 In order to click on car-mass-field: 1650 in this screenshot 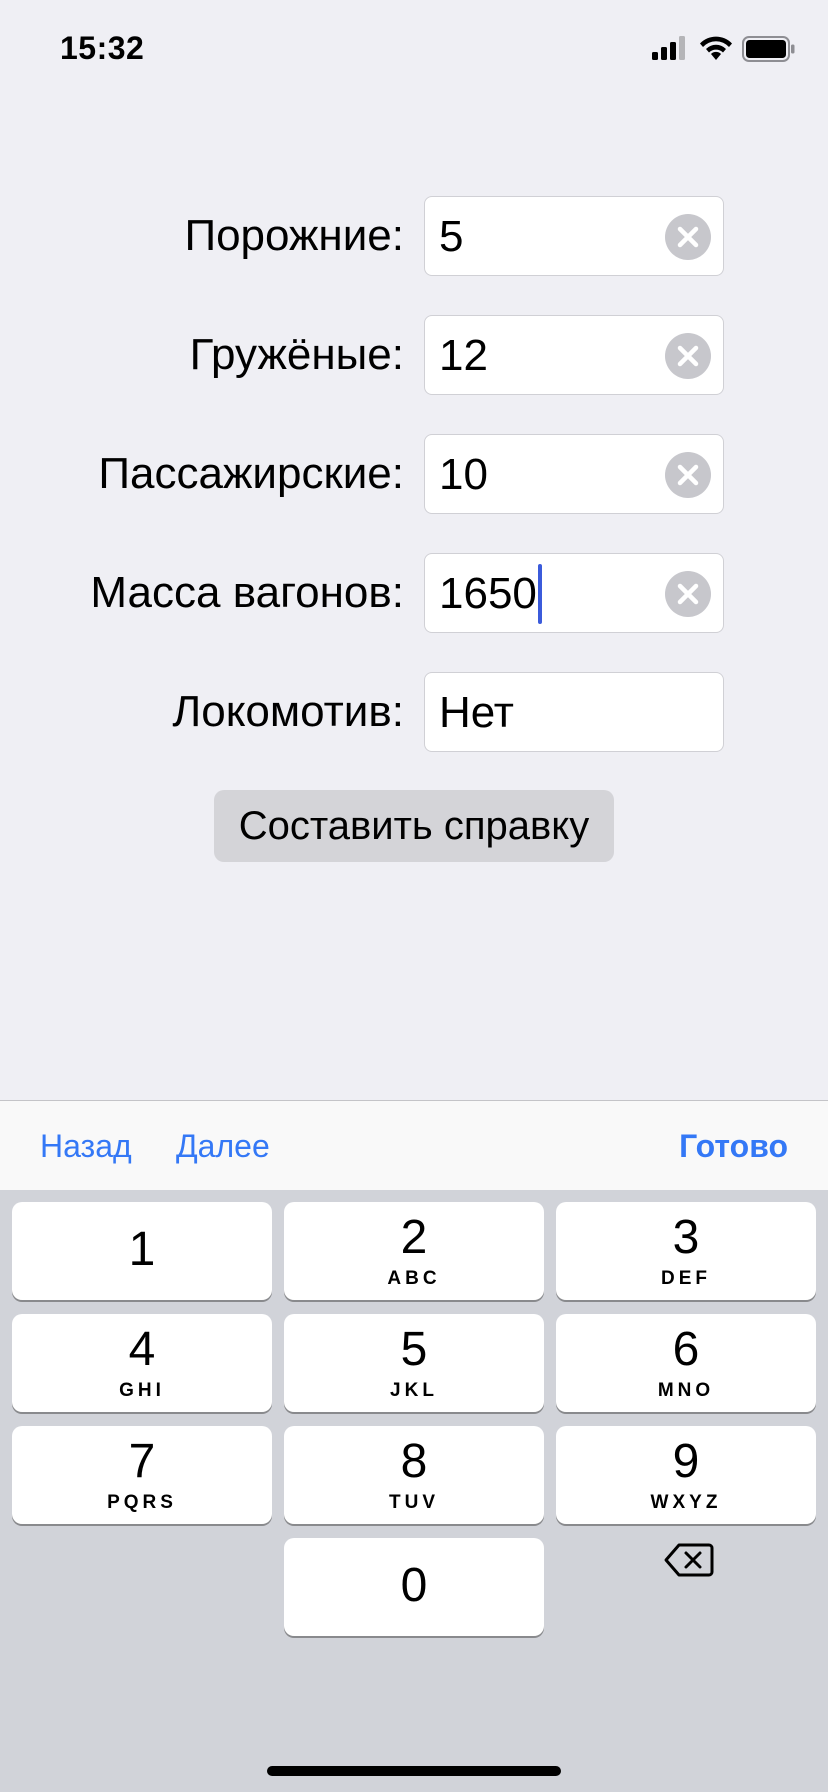, I will do `click(574, 593)`.